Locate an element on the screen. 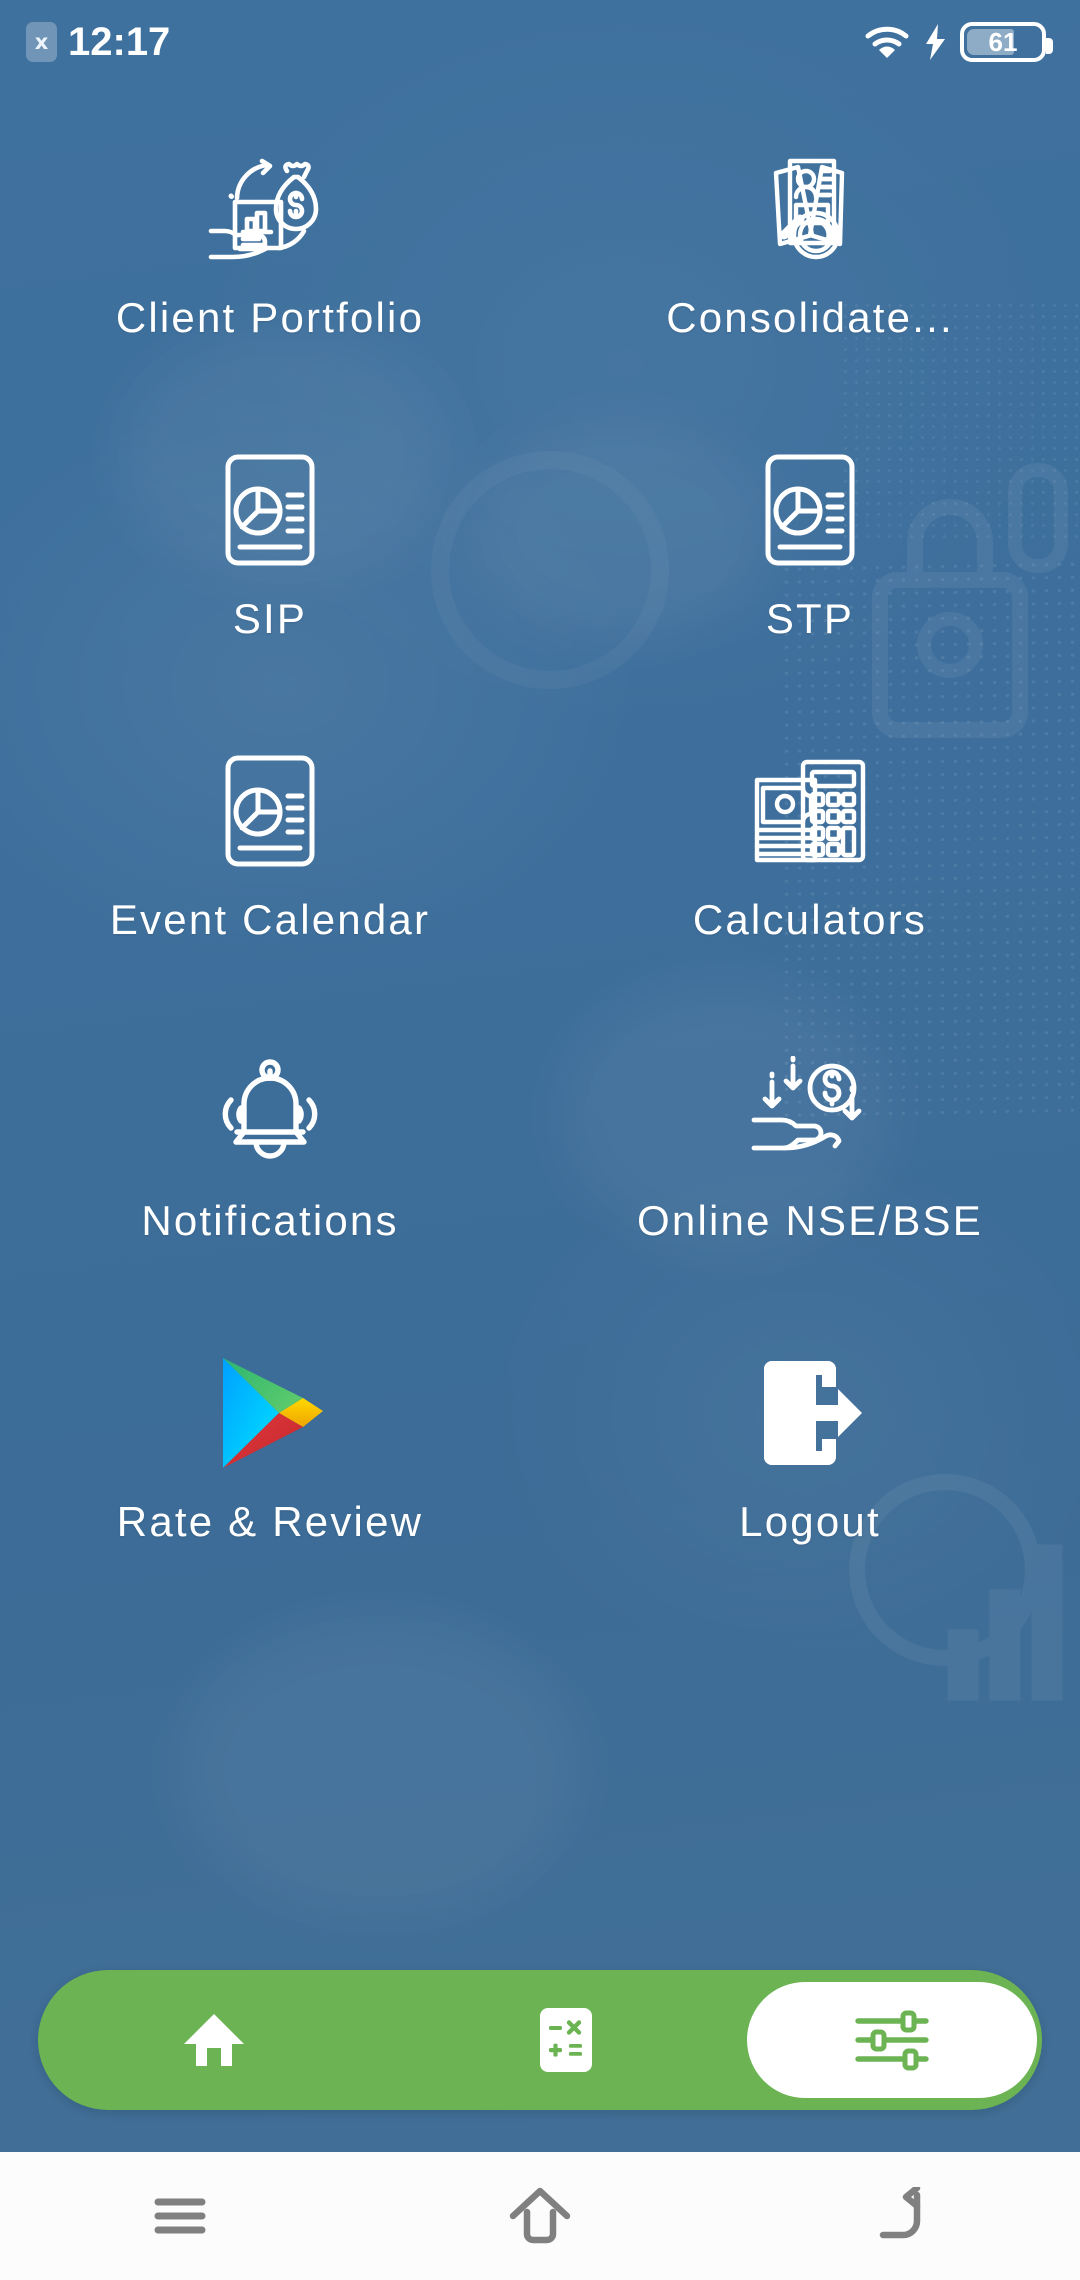  google-play-icon is located at coordinates (270, 1413).